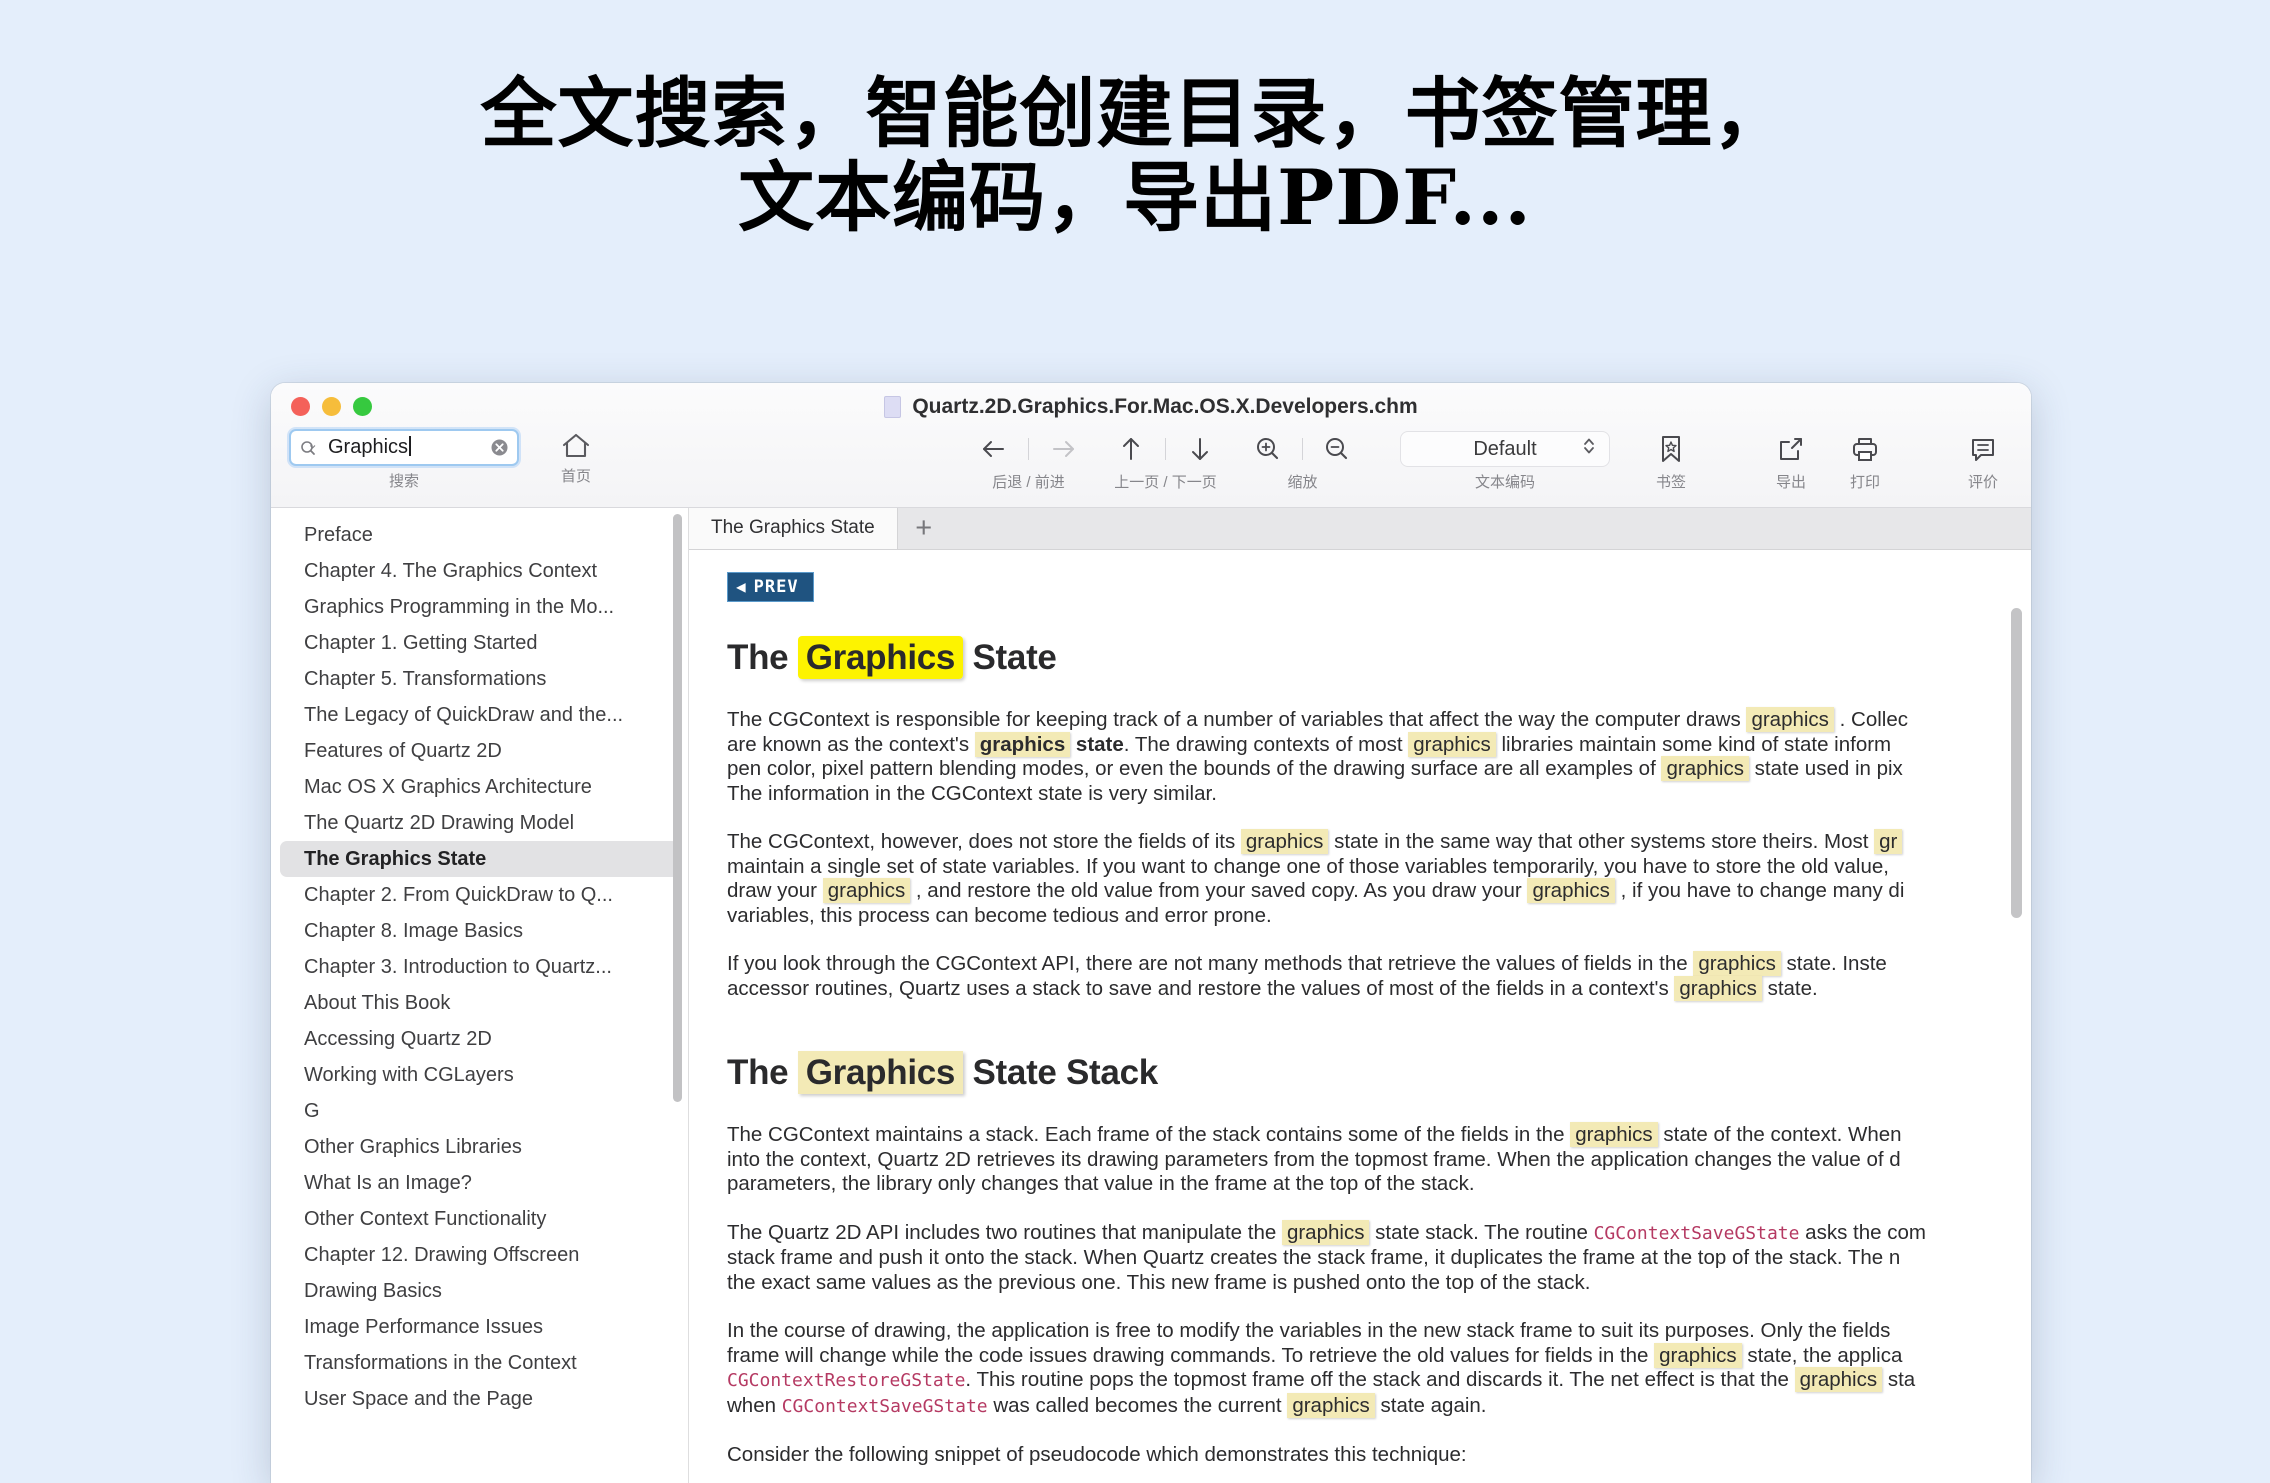 This screenshot has height=1483, width=2270. What do you see at coordinates (479, 1039) in the screenshot?
I see `sidebar-item-14: Accessing Quartz 2D` at bounding box center [479, 1039].